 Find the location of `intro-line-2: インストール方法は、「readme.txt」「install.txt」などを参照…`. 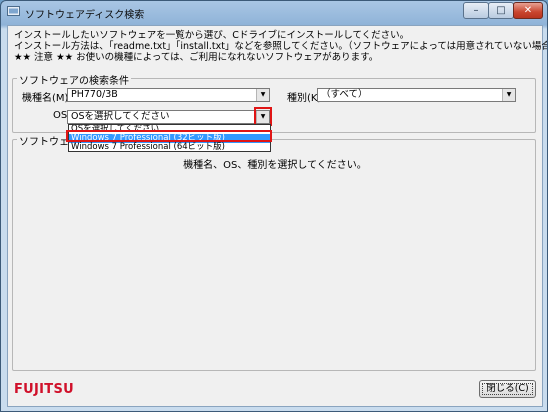

intro-line-2: インストール方法は、「readme.txt」「install.txt」などを参照… is located at coordinates (280, 46).